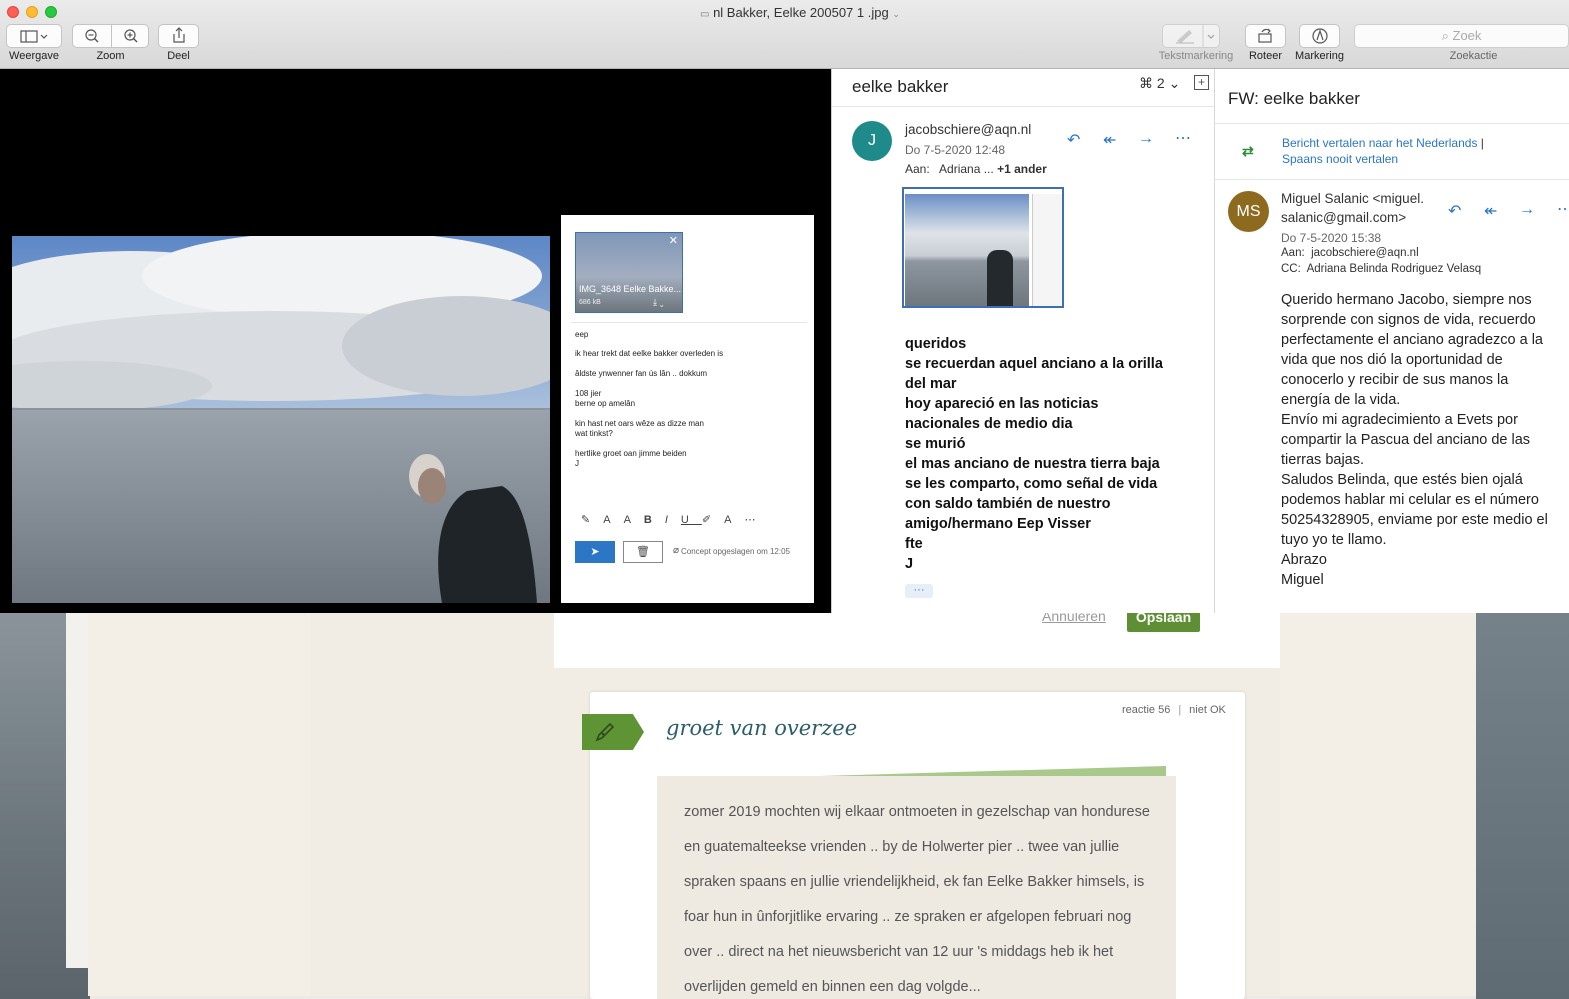 This screenshot has width=1569, height=999. Describe the element at coordinates (1032, 464) in the screenshot. I see `body-line: el mas anciano de nuestra tierra baja` at that location.